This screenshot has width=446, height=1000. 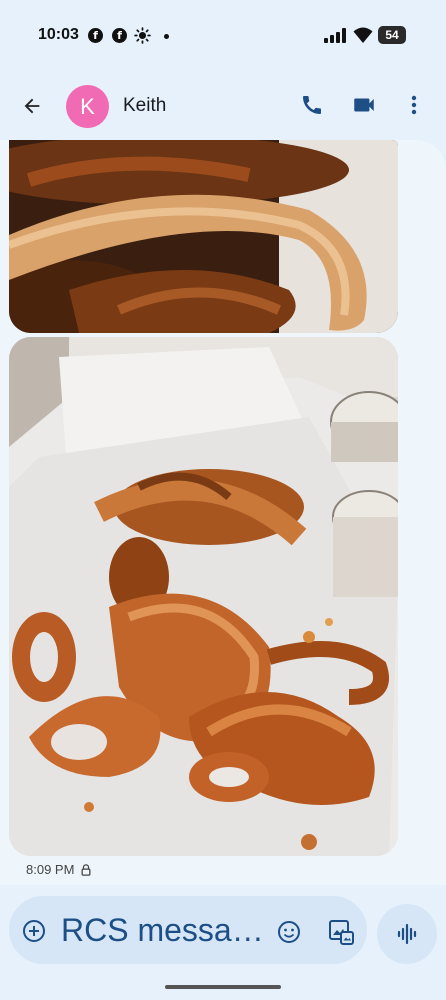 What do you see at coordinates (86, 869) in the screenshot?
I see `lock-icon` at bounding box center [86, 869].